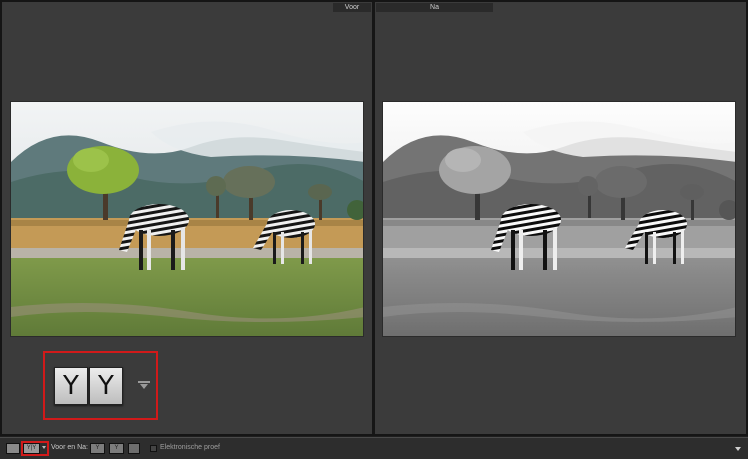 The height and width of the screenshot is (459, 748). Describe the element at coordinates (190, 447) in the screenshot. I see `soft-proof-label: Elektronische proef` at that location.